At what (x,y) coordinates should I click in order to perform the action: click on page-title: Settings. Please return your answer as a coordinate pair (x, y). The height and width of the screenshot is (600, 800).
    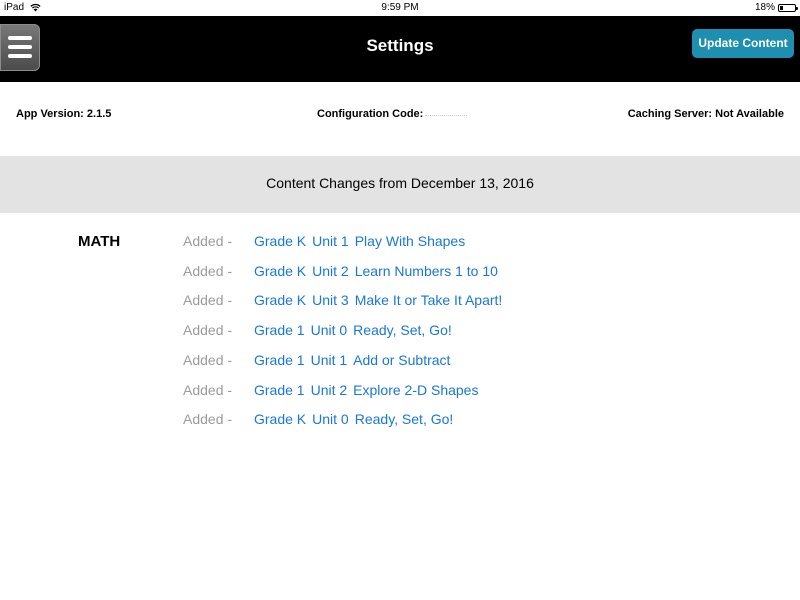
    Looking at the image, I should click on (400, 45).